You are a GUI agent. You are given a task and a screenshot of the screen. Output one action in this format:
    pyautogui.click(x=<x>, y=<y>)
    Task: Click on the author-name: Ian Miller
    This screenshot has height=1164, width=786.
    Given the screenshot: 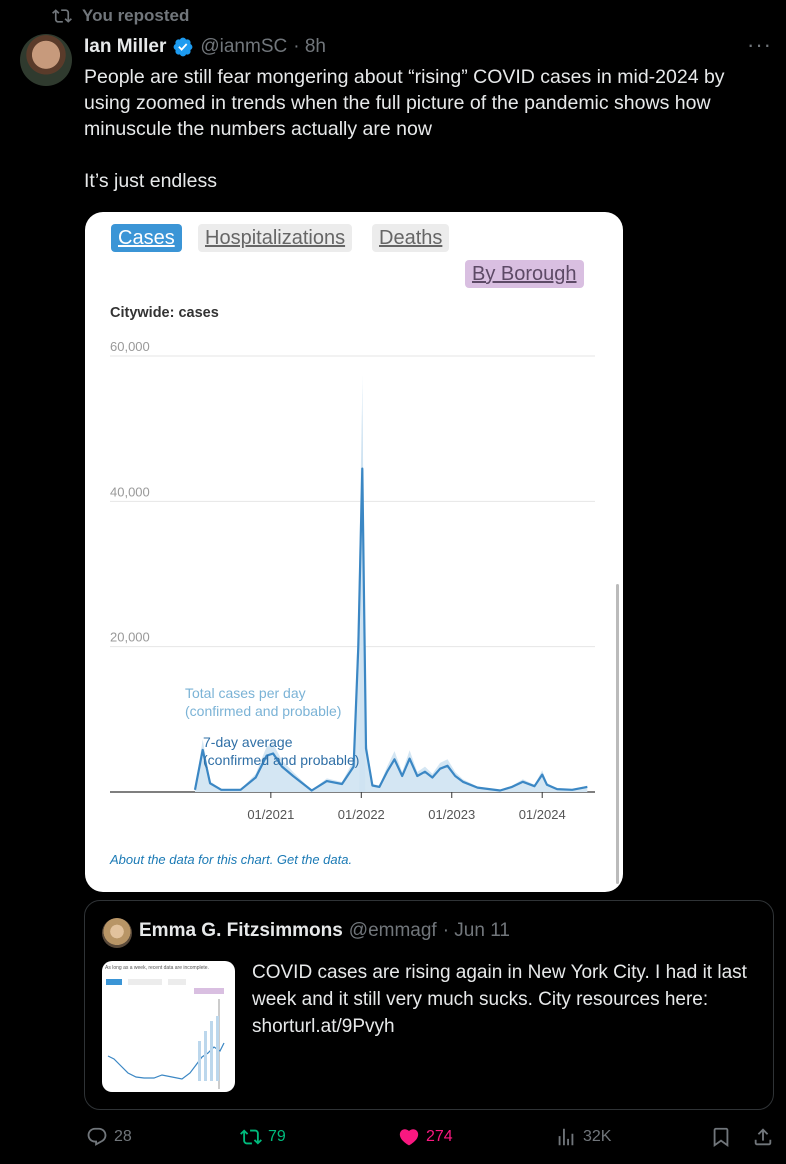 What is the action you would take?
    pyautogui.click(x=125, y=47)
    